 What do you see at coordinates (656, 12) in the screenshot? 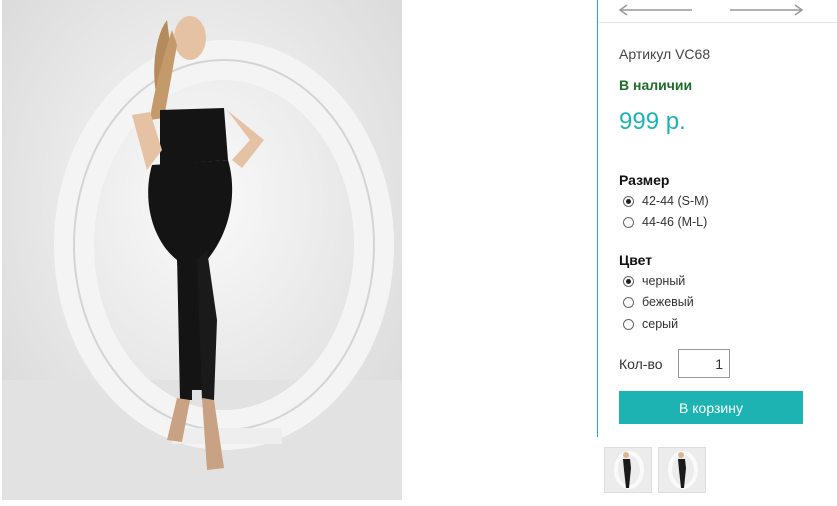
I see `arrow-left-icon` at bounding box center [656, 12].